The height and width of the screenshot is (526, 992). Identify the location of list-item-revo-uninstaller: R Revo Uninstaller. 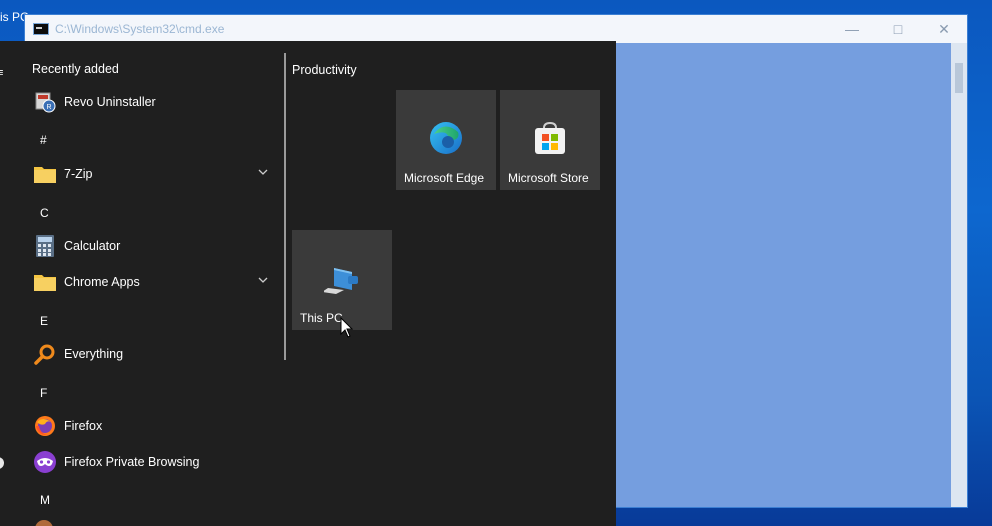
(153, 102).